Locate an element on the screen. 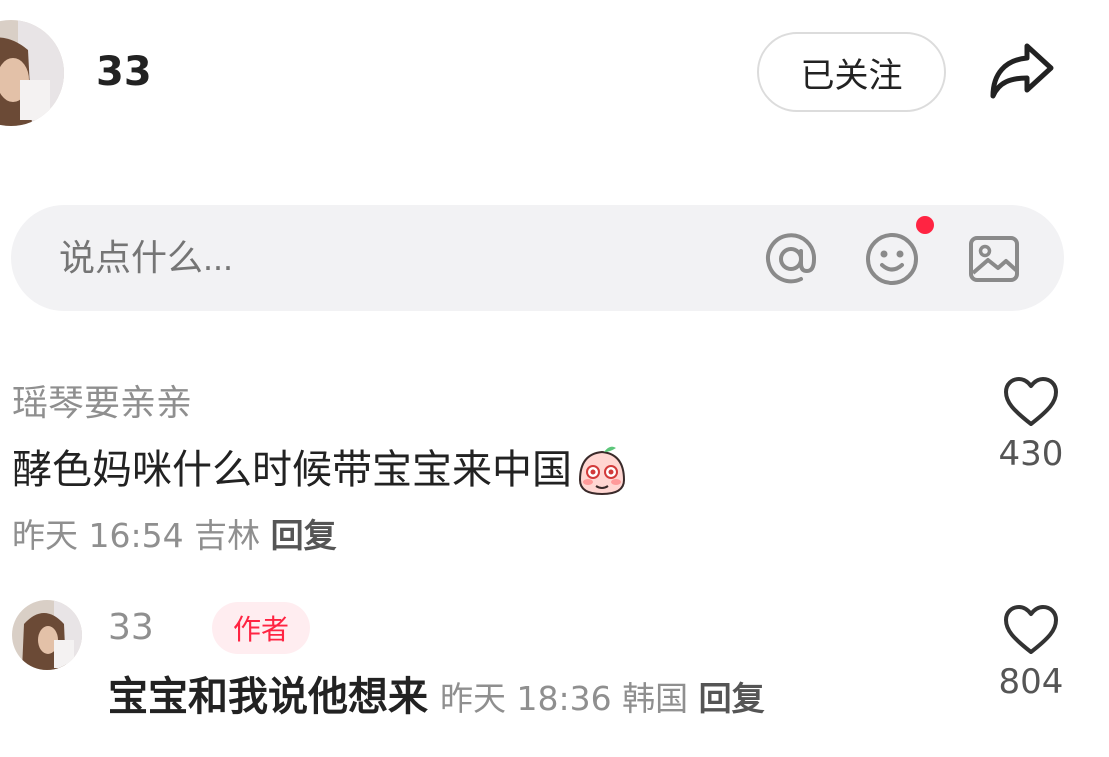  like-button: 430 is located at coordinates (1031, 425).